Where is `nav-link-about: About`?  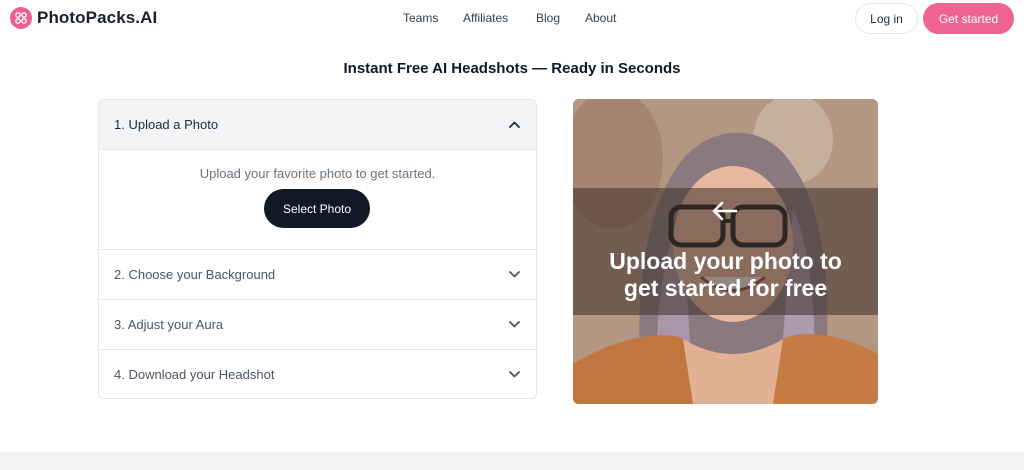 nav-link-about: About is located at coordinates (600, 18).